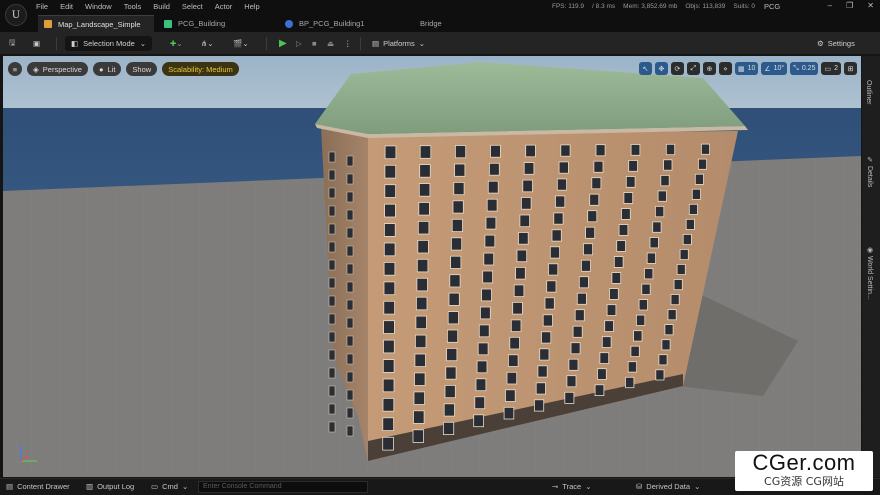 This screenshot has height=495, width=880. I want to click on minimize-icon: –, so click(830, 5).